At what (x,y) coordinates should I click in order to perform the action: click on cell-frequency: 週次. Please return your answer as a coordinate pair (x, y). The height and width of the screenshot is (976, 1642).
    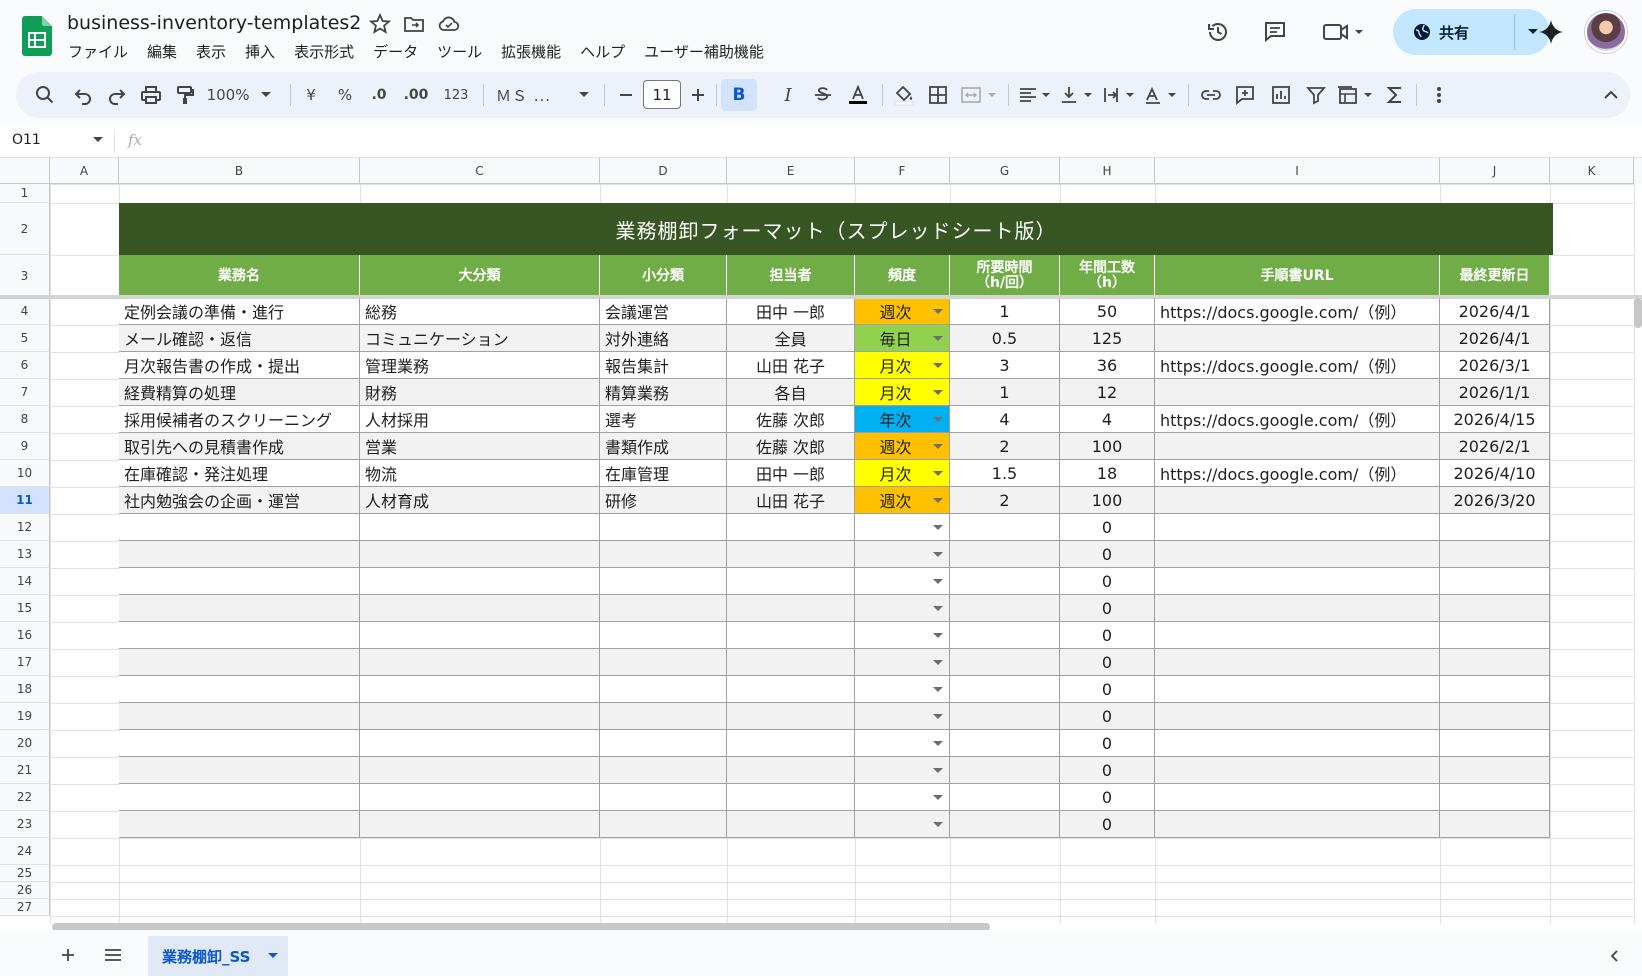
    Looking at the image, I should click on (902, 500).